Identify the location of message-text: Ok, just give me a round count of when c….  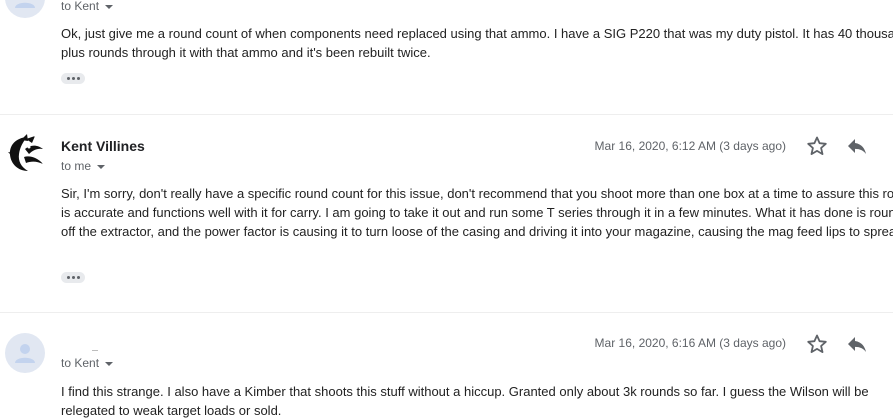
(477, 43).